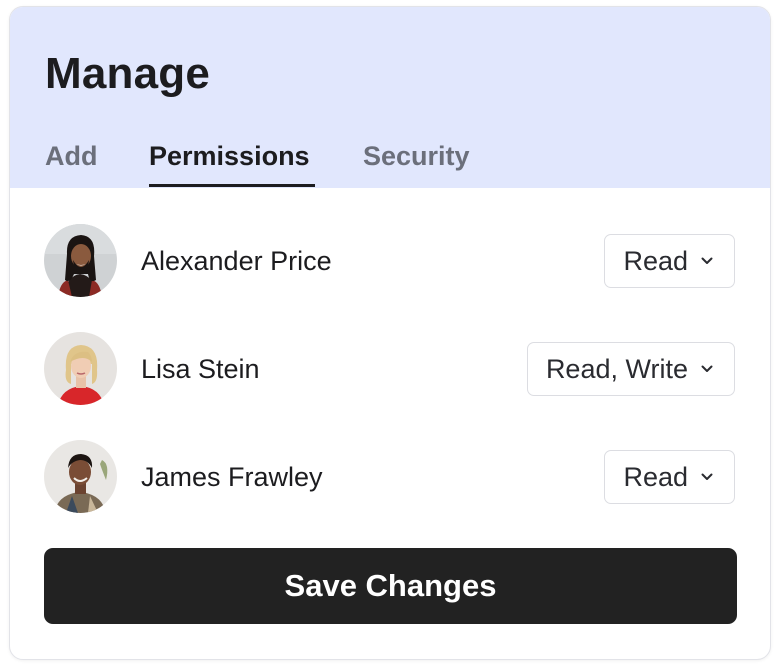  Describe the element at coordinates (390, 586) in the screenshot. I see `save-changes-button: Save Changes` at that location.